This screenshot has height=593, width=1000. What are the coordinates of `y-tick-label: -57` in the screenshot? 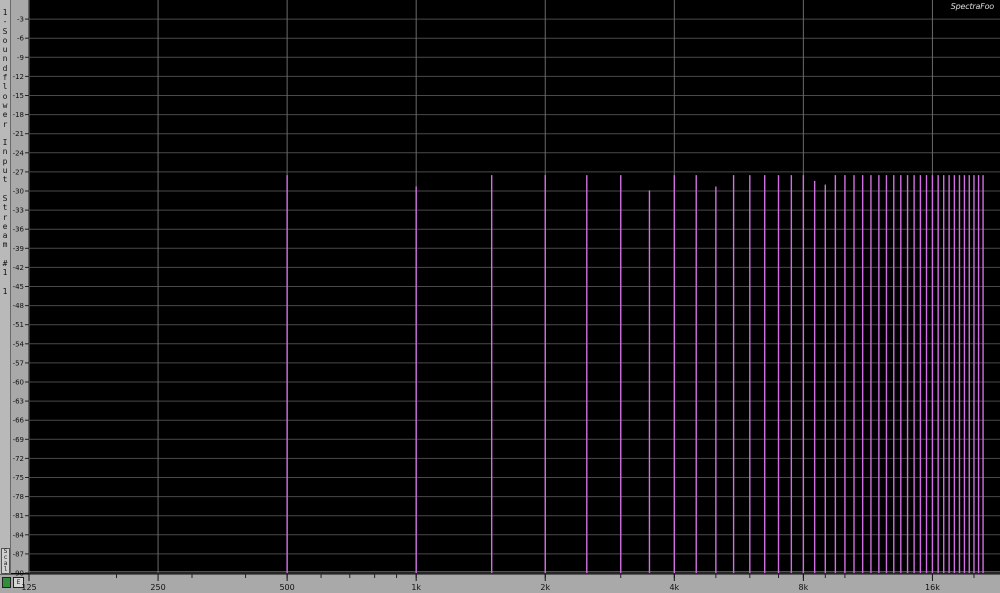 It's located at (18, 363).